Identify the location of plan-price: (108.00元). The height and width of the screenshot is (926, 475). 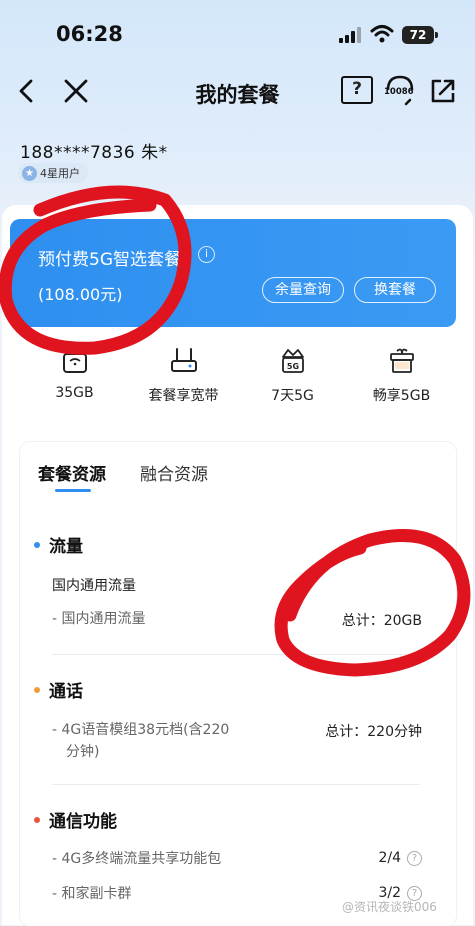
(80, 294).